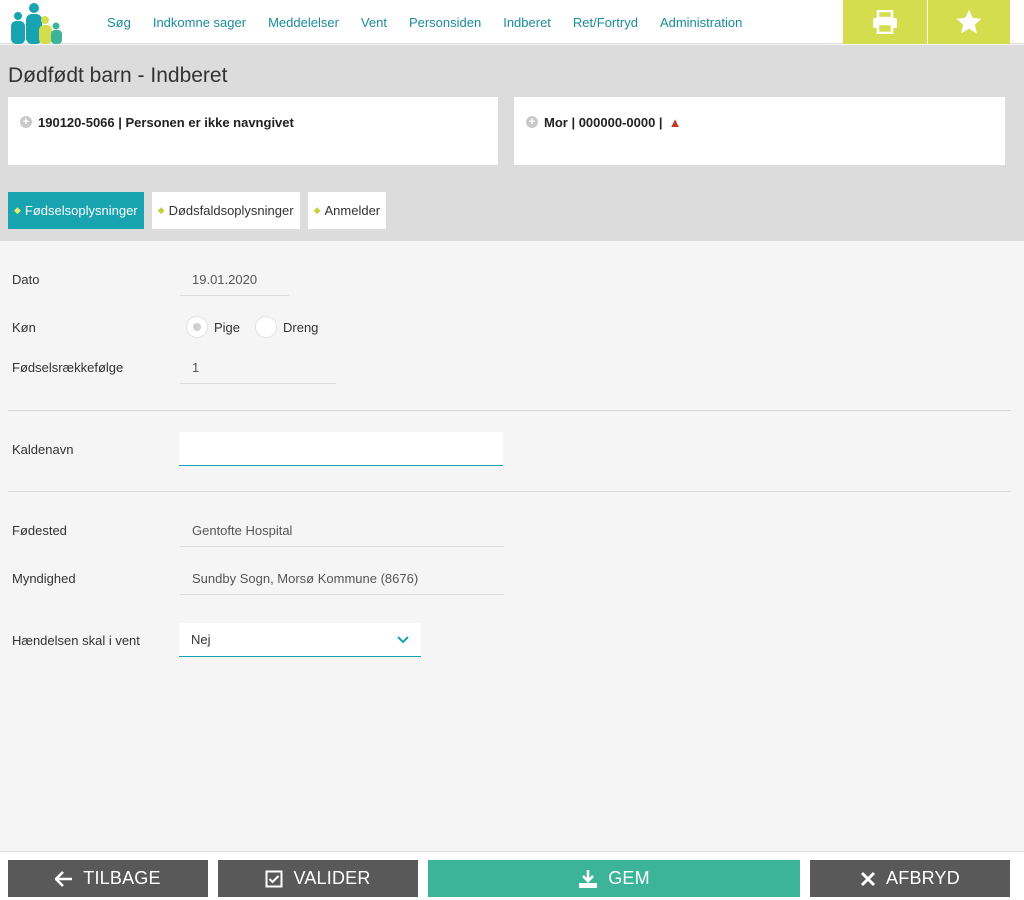  What do you see at coordinates (527, 22) in the screenshot?
I see `nav-item-indberet: Indberet` at bounding box center [527, 22].